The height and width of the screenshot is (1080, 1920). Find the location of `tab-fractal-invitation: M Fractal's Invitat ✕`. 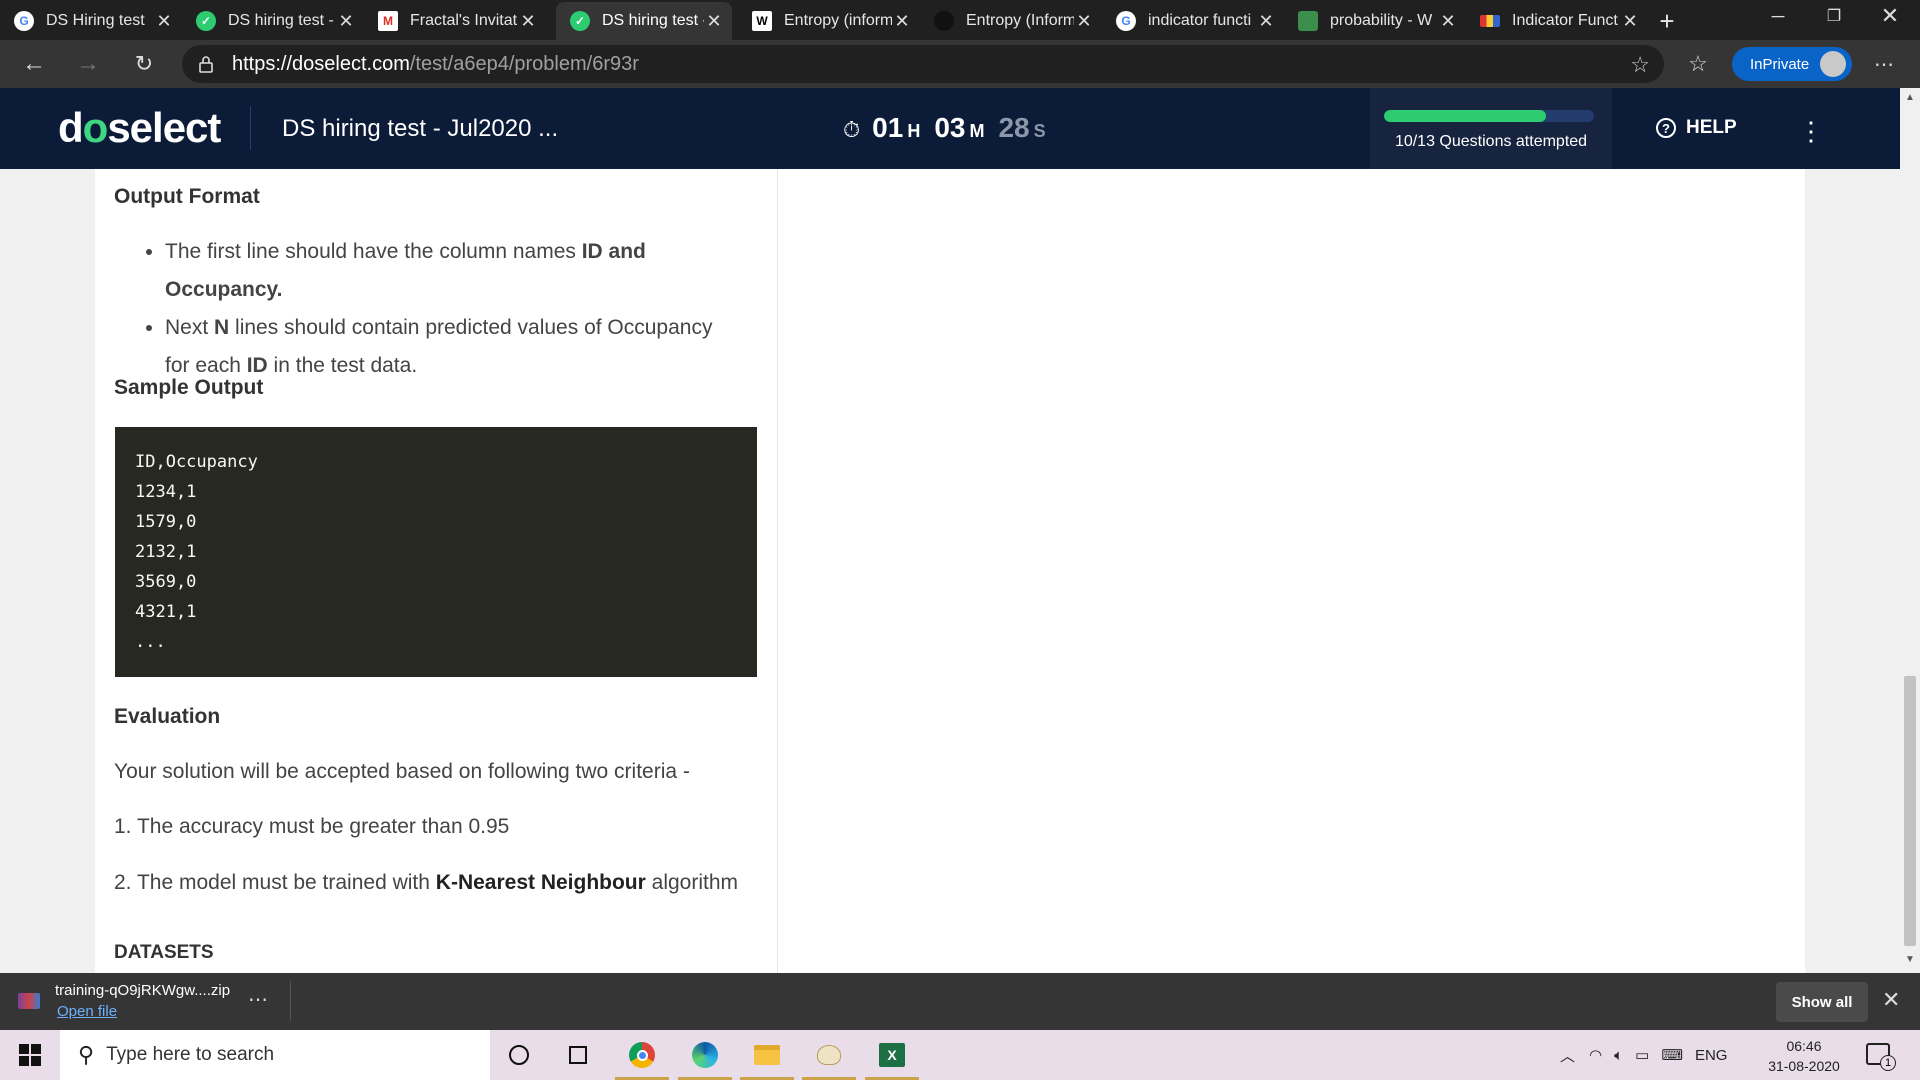

tab-fractal-invitation: M Fractal's Invitat ✕ is located at coordinates (455, 21).